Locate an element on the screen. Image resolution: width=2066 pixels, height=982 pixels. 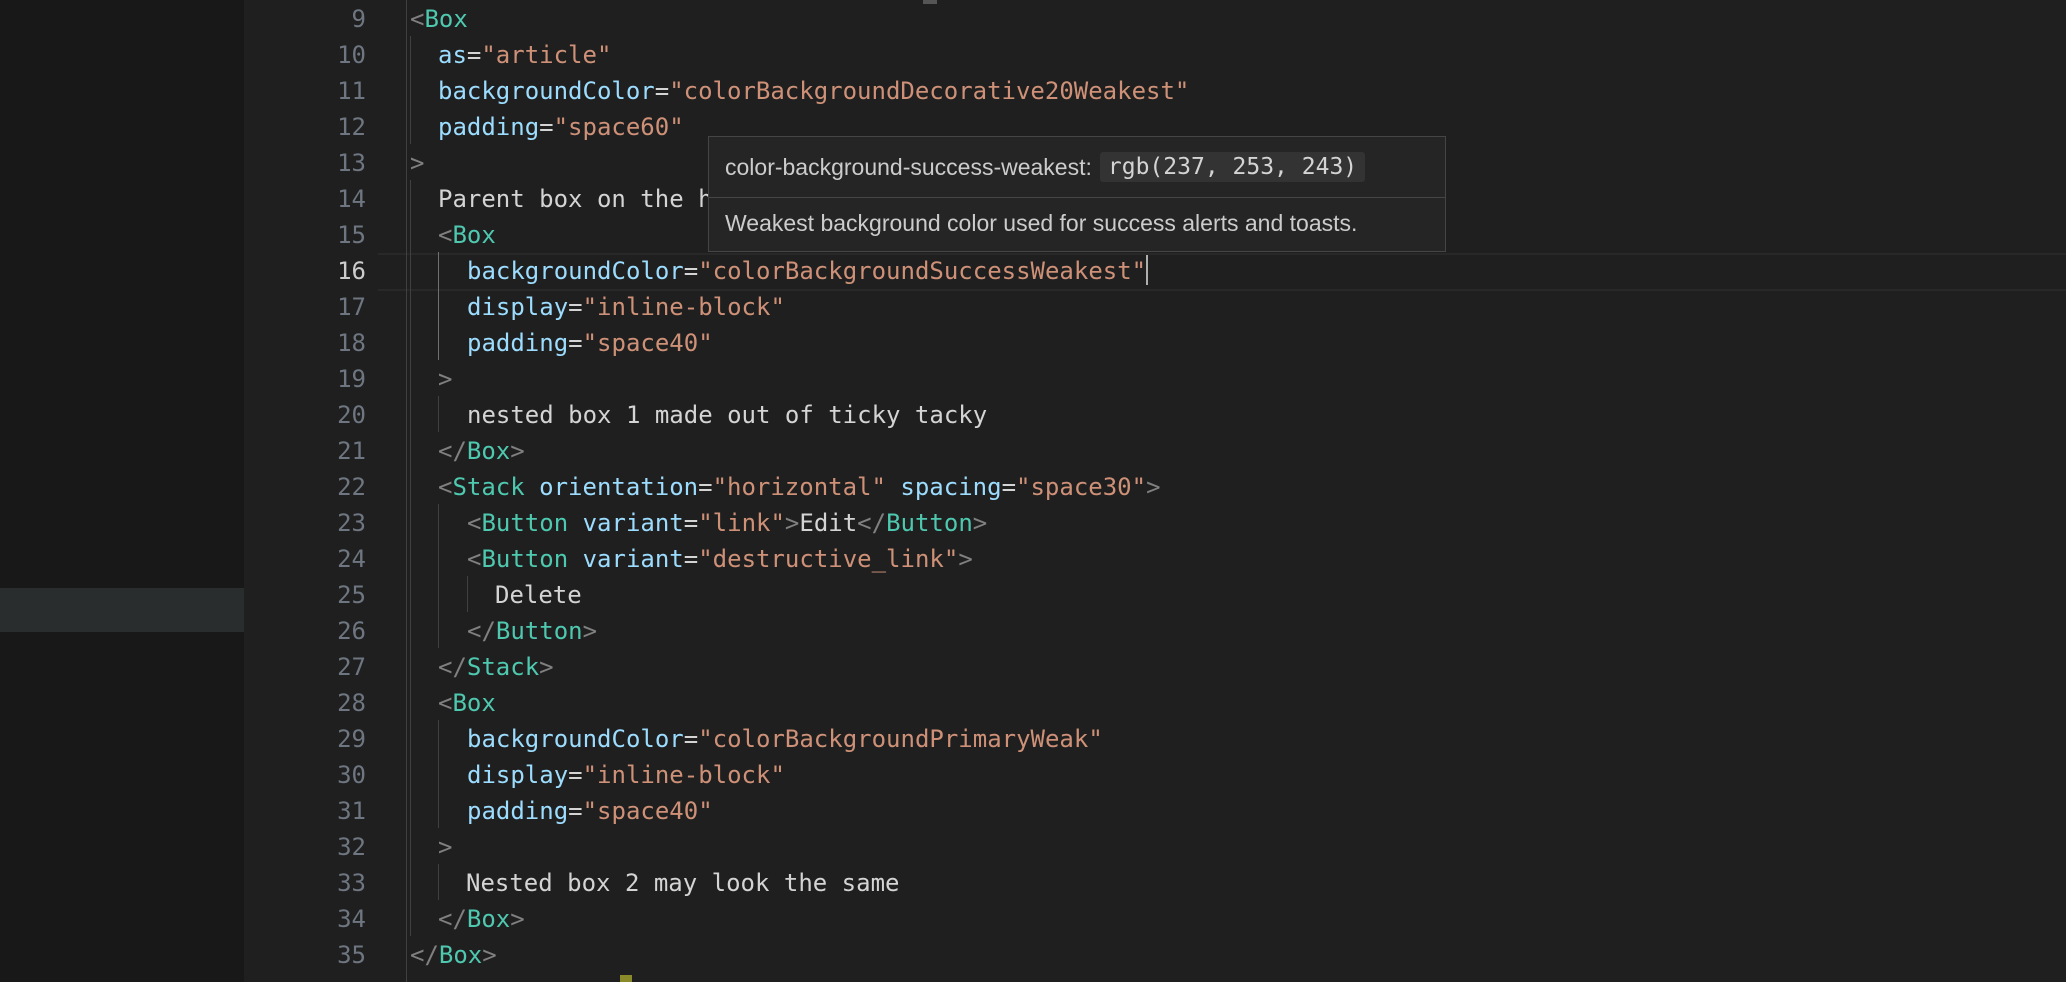
line-number: 30 is located at coordinates (351, 775).